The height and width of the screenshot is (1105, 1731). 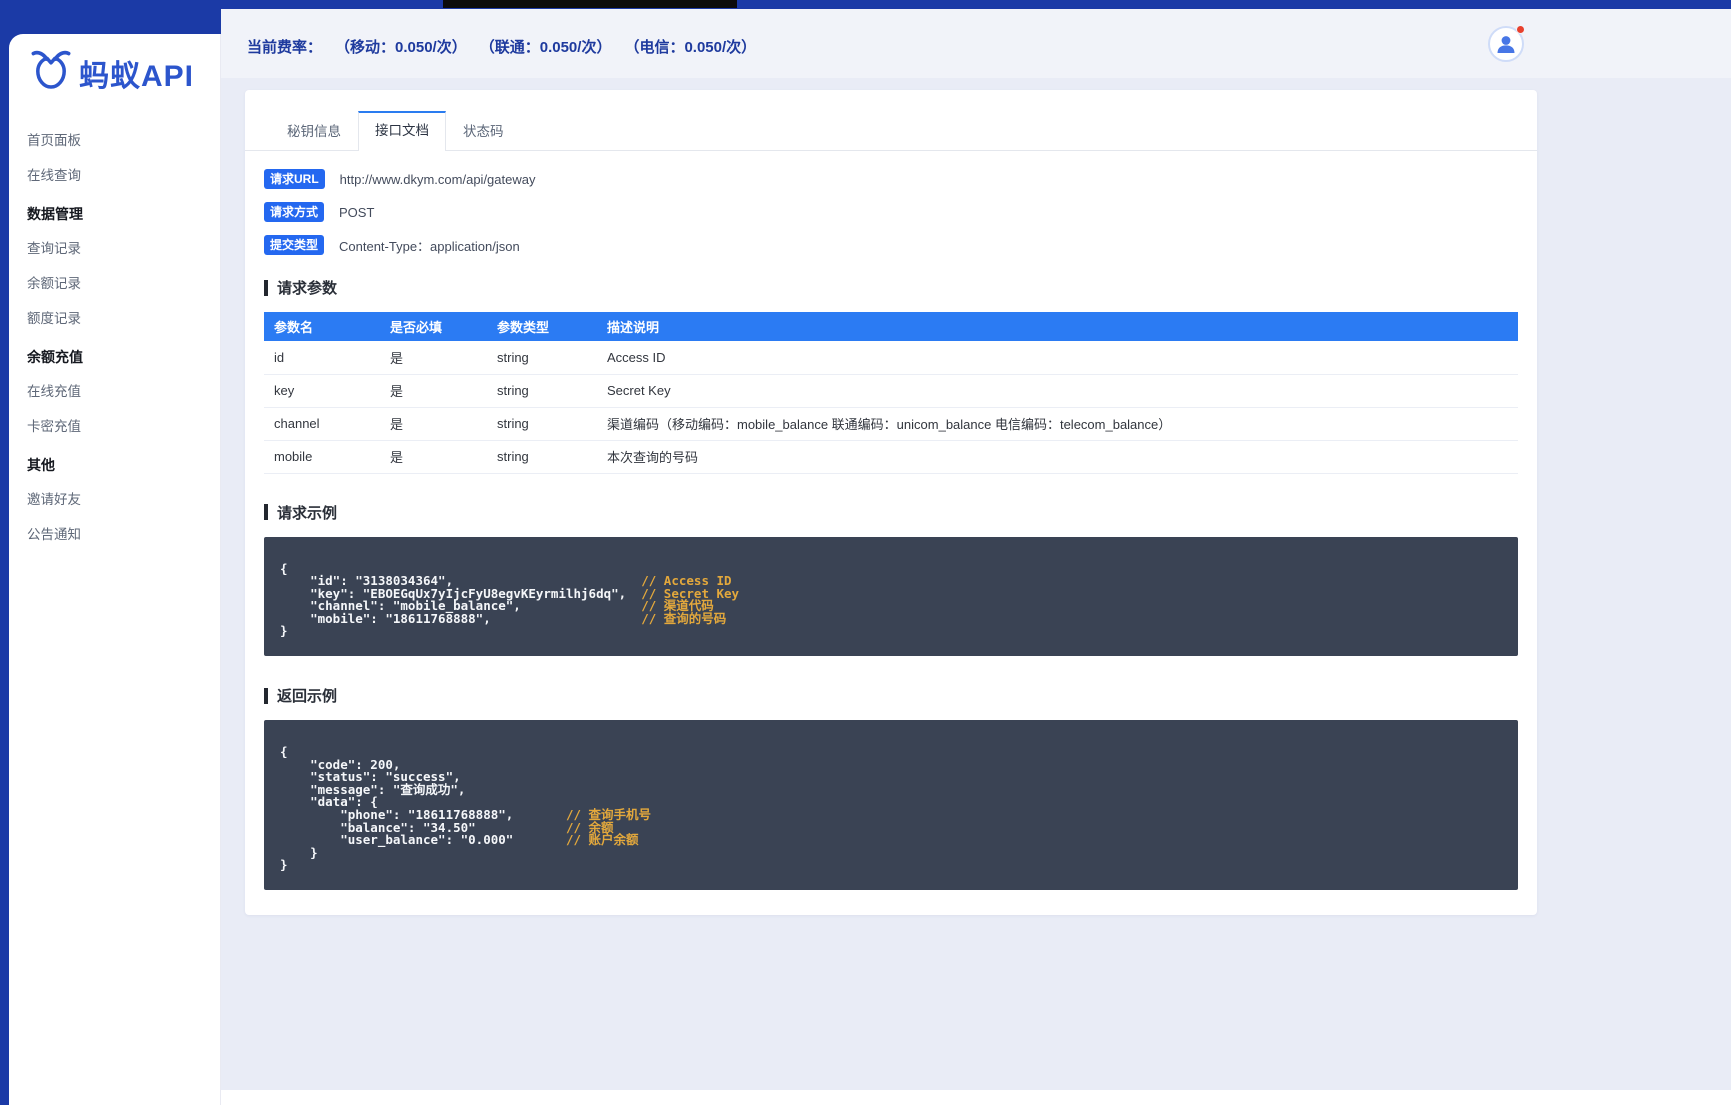 I want to click on rate-item-0: （移动：0.050/次）, so click(x=401, y=47).